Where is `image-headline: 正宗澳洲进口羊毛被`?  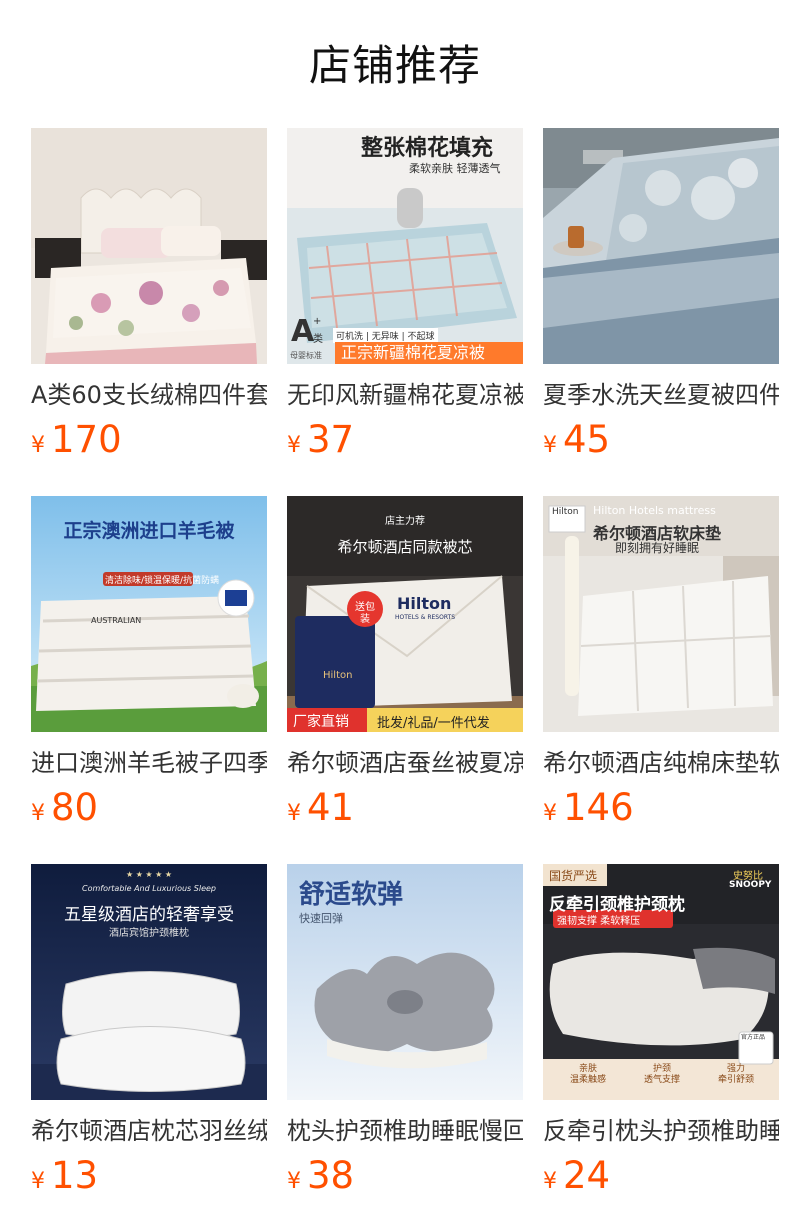
image-headline: 正宗澳洲进口羊毛被 is located at coordinates (149, 531).